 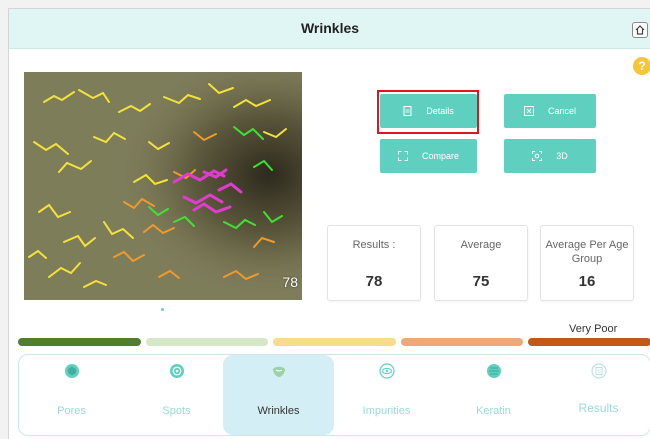 What do you see at coordinates (386, 371) in the screenshot?
I see `impurities-icon` at bounding box center [386, 371].